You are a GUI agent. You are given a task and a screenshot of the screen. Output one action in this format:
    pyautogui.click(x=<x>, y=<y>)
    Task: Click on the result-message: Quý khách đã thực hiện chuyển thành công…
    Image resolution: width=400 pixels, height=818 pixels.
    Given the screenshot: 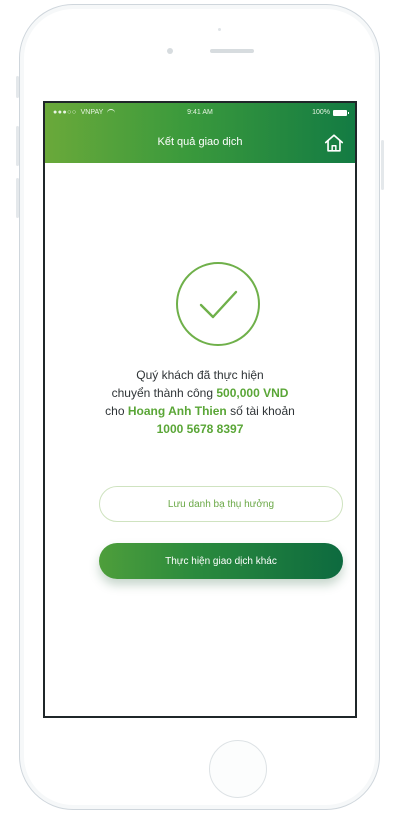 What is the action you would take?
    pyautogui.click(x=200, y=402)
    